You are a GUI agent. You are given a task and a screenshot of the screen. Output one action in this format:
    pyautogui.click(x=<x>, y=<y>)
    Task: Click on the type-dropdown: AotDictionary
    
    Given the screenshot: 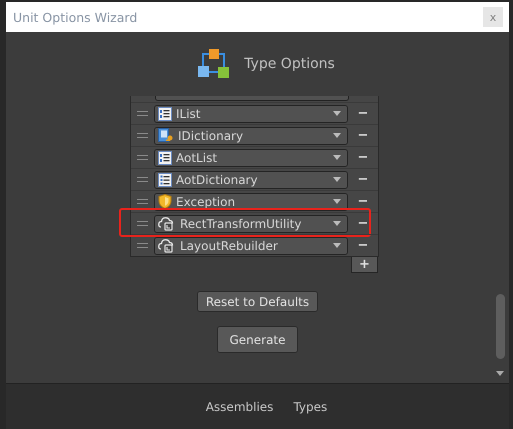 What is the action you would take?
    pyautogui.click(x=251, y=179)
    